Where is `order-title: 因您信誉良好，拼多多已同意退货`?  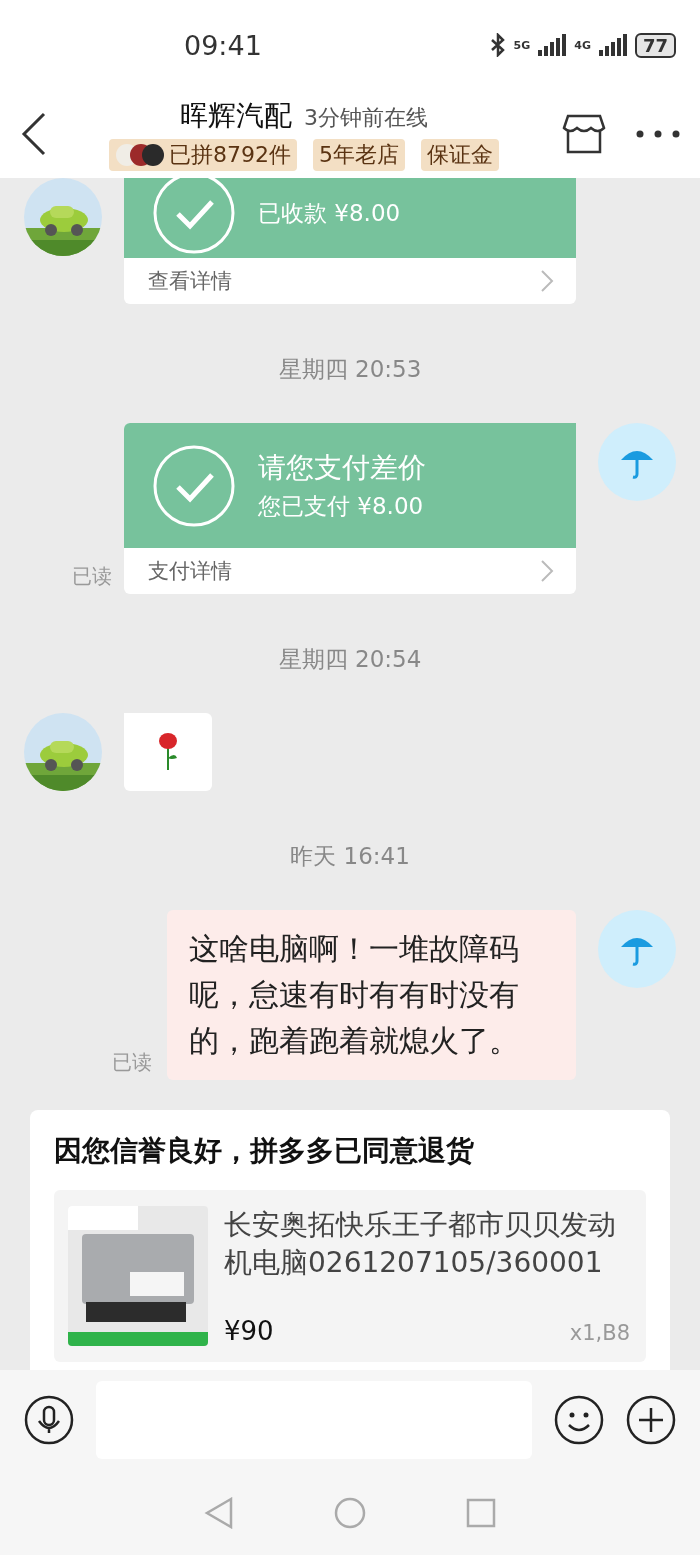 order-title: 因您信誉良好，拼多多已同意退货 is located at coordinates (264, 1151).